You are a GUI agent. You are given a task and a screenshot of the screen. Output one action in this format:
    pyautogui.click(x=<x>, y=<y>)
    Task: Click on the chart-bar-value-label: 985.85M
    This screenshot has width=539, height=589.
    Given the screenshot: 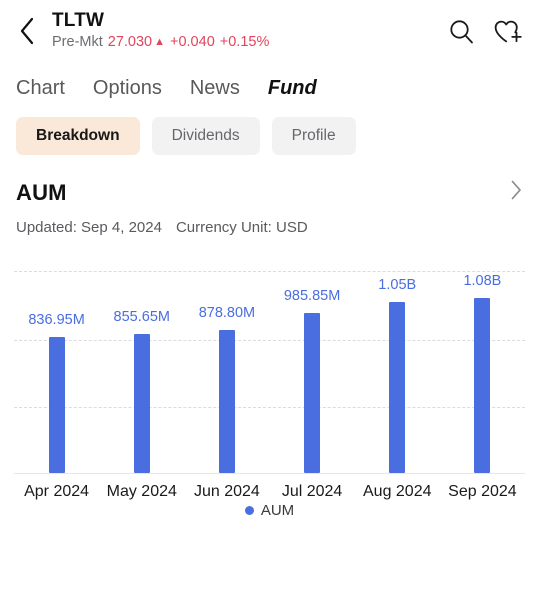 What is the action you would take?
    pyautogui.click(x=312, y=295)
    